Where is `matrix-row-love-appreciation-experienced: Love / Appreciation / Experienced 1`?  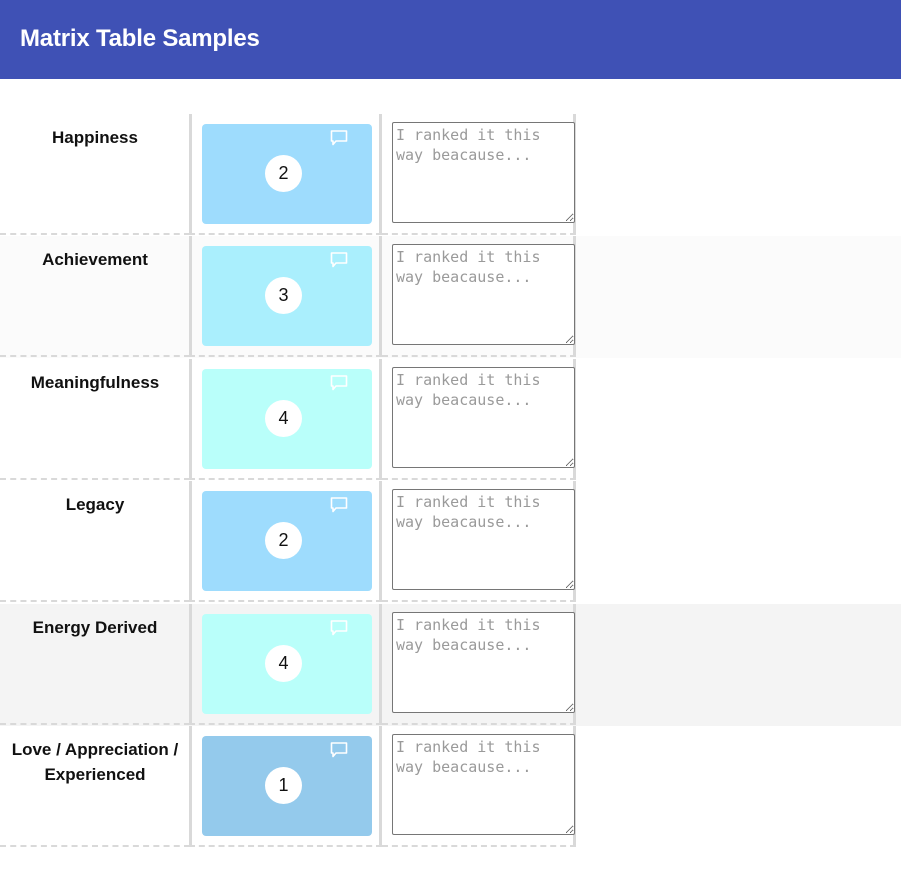 matrix-row-love-appreciation-experienced: Love / Appreciation / Experienced 1 is located at coordinates (450, 787).